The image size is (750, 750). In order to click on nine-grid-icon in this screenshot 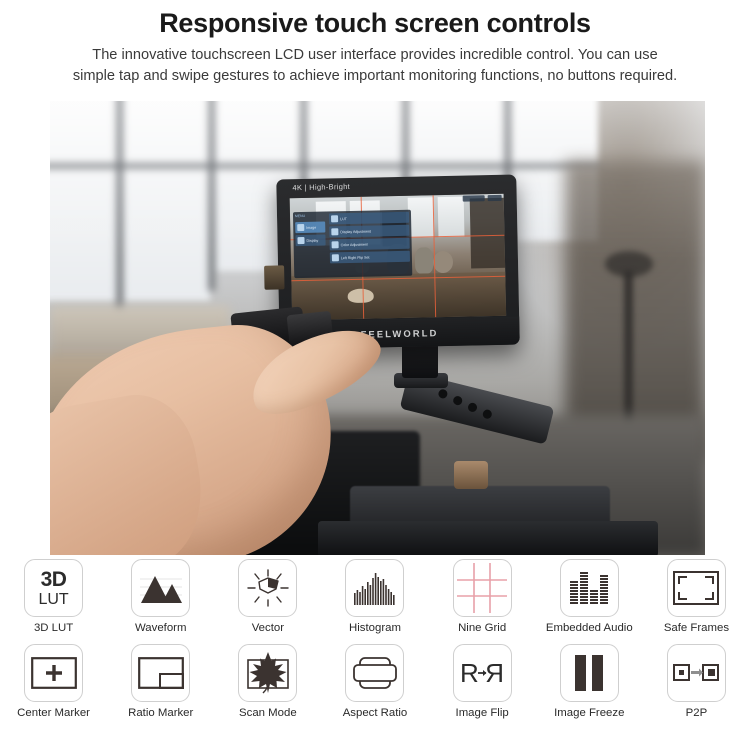, I will do `click(482, 588)`.